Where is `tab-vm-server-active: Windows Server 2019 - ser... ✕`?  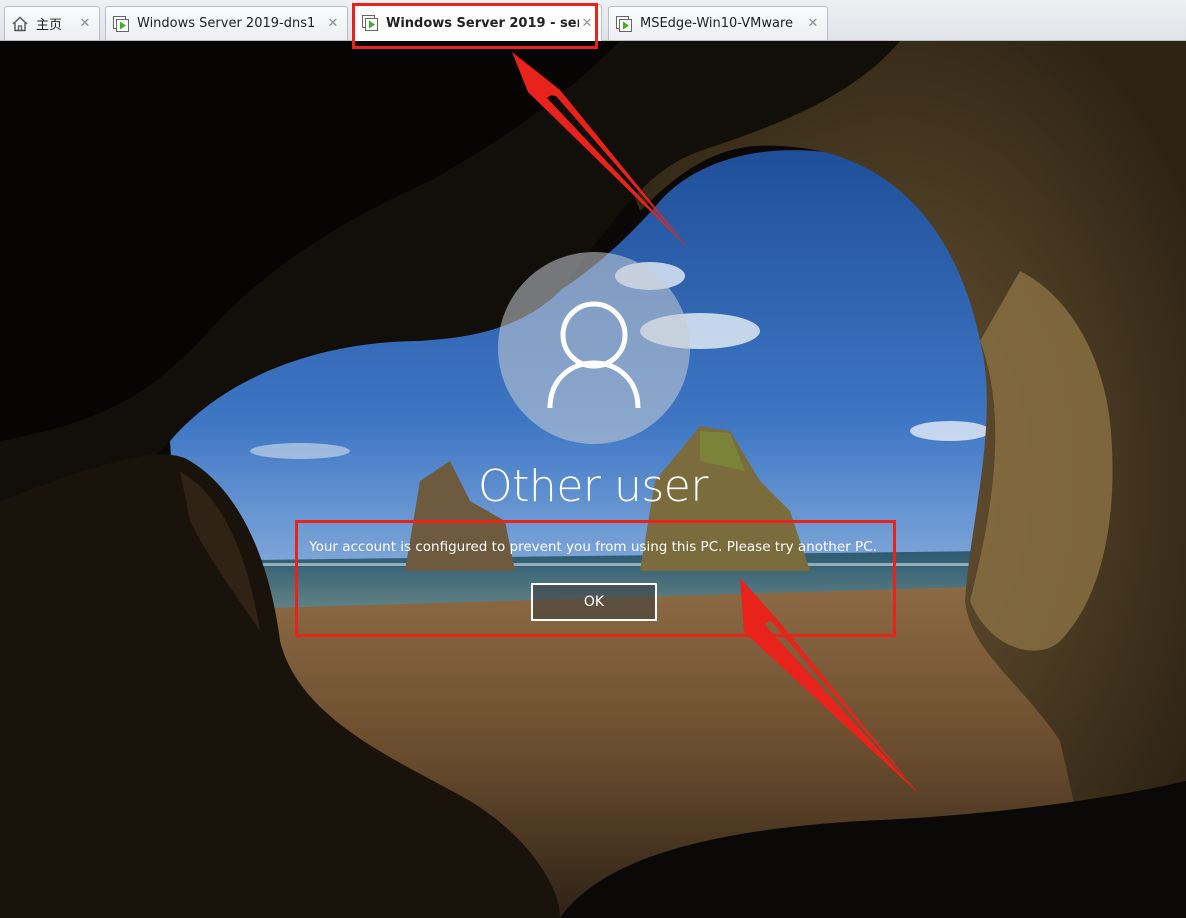
tab-vm-server-active: Windows Server 2019 - ser... ✕ is located at coordinates (478, 22).